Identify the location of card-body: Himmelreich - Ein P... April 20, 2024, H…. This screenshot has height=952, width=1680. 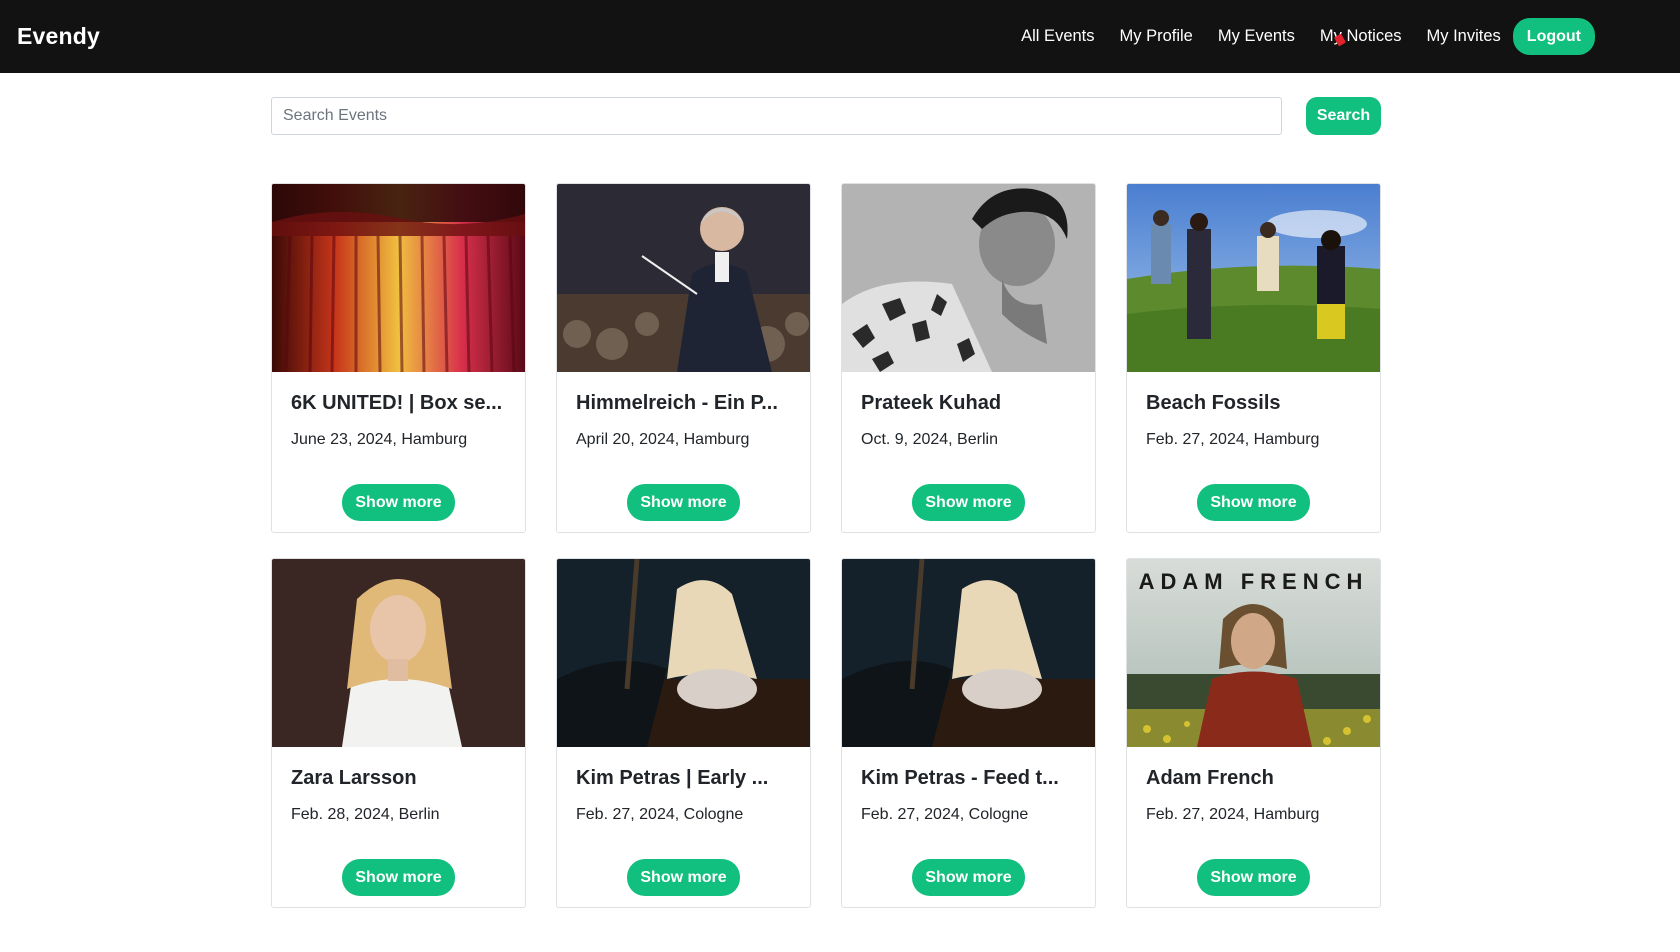
(683, 452).